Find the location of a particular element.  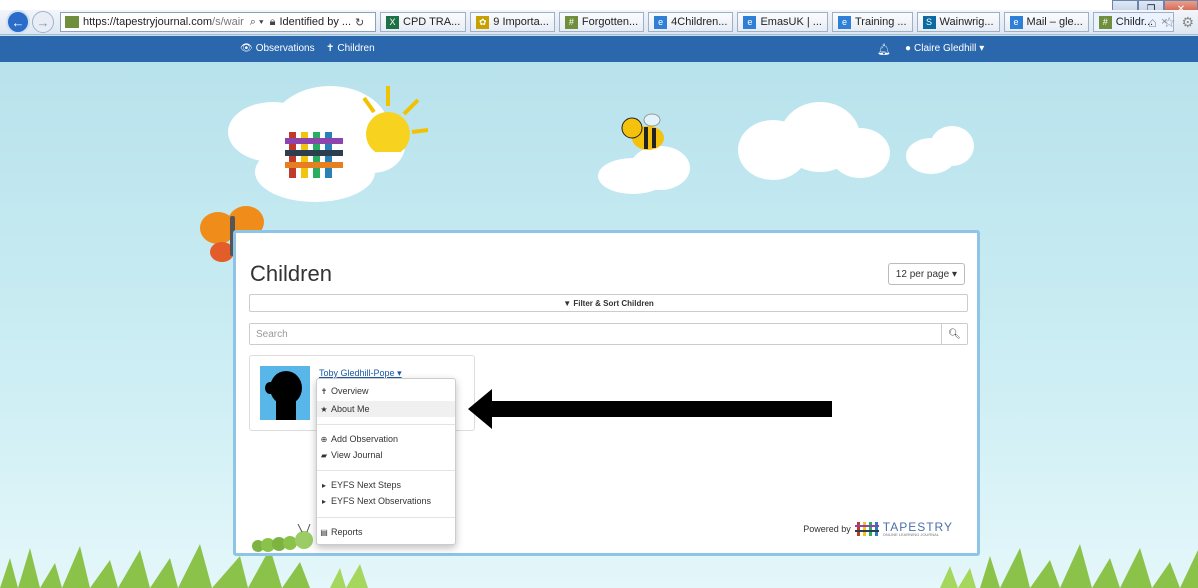

powered-by-label: Powered by is located at coordinates (827, 529).